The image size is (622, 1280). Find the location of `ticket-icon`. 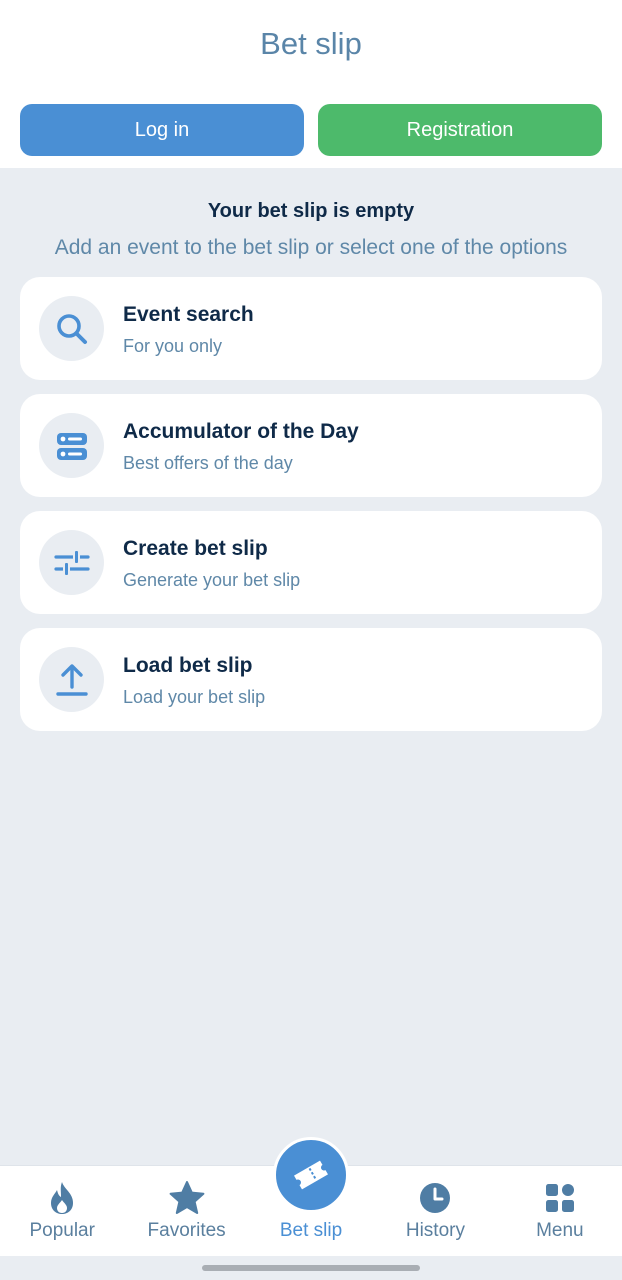

ticket-icon is located at coordinates (311, 1175).